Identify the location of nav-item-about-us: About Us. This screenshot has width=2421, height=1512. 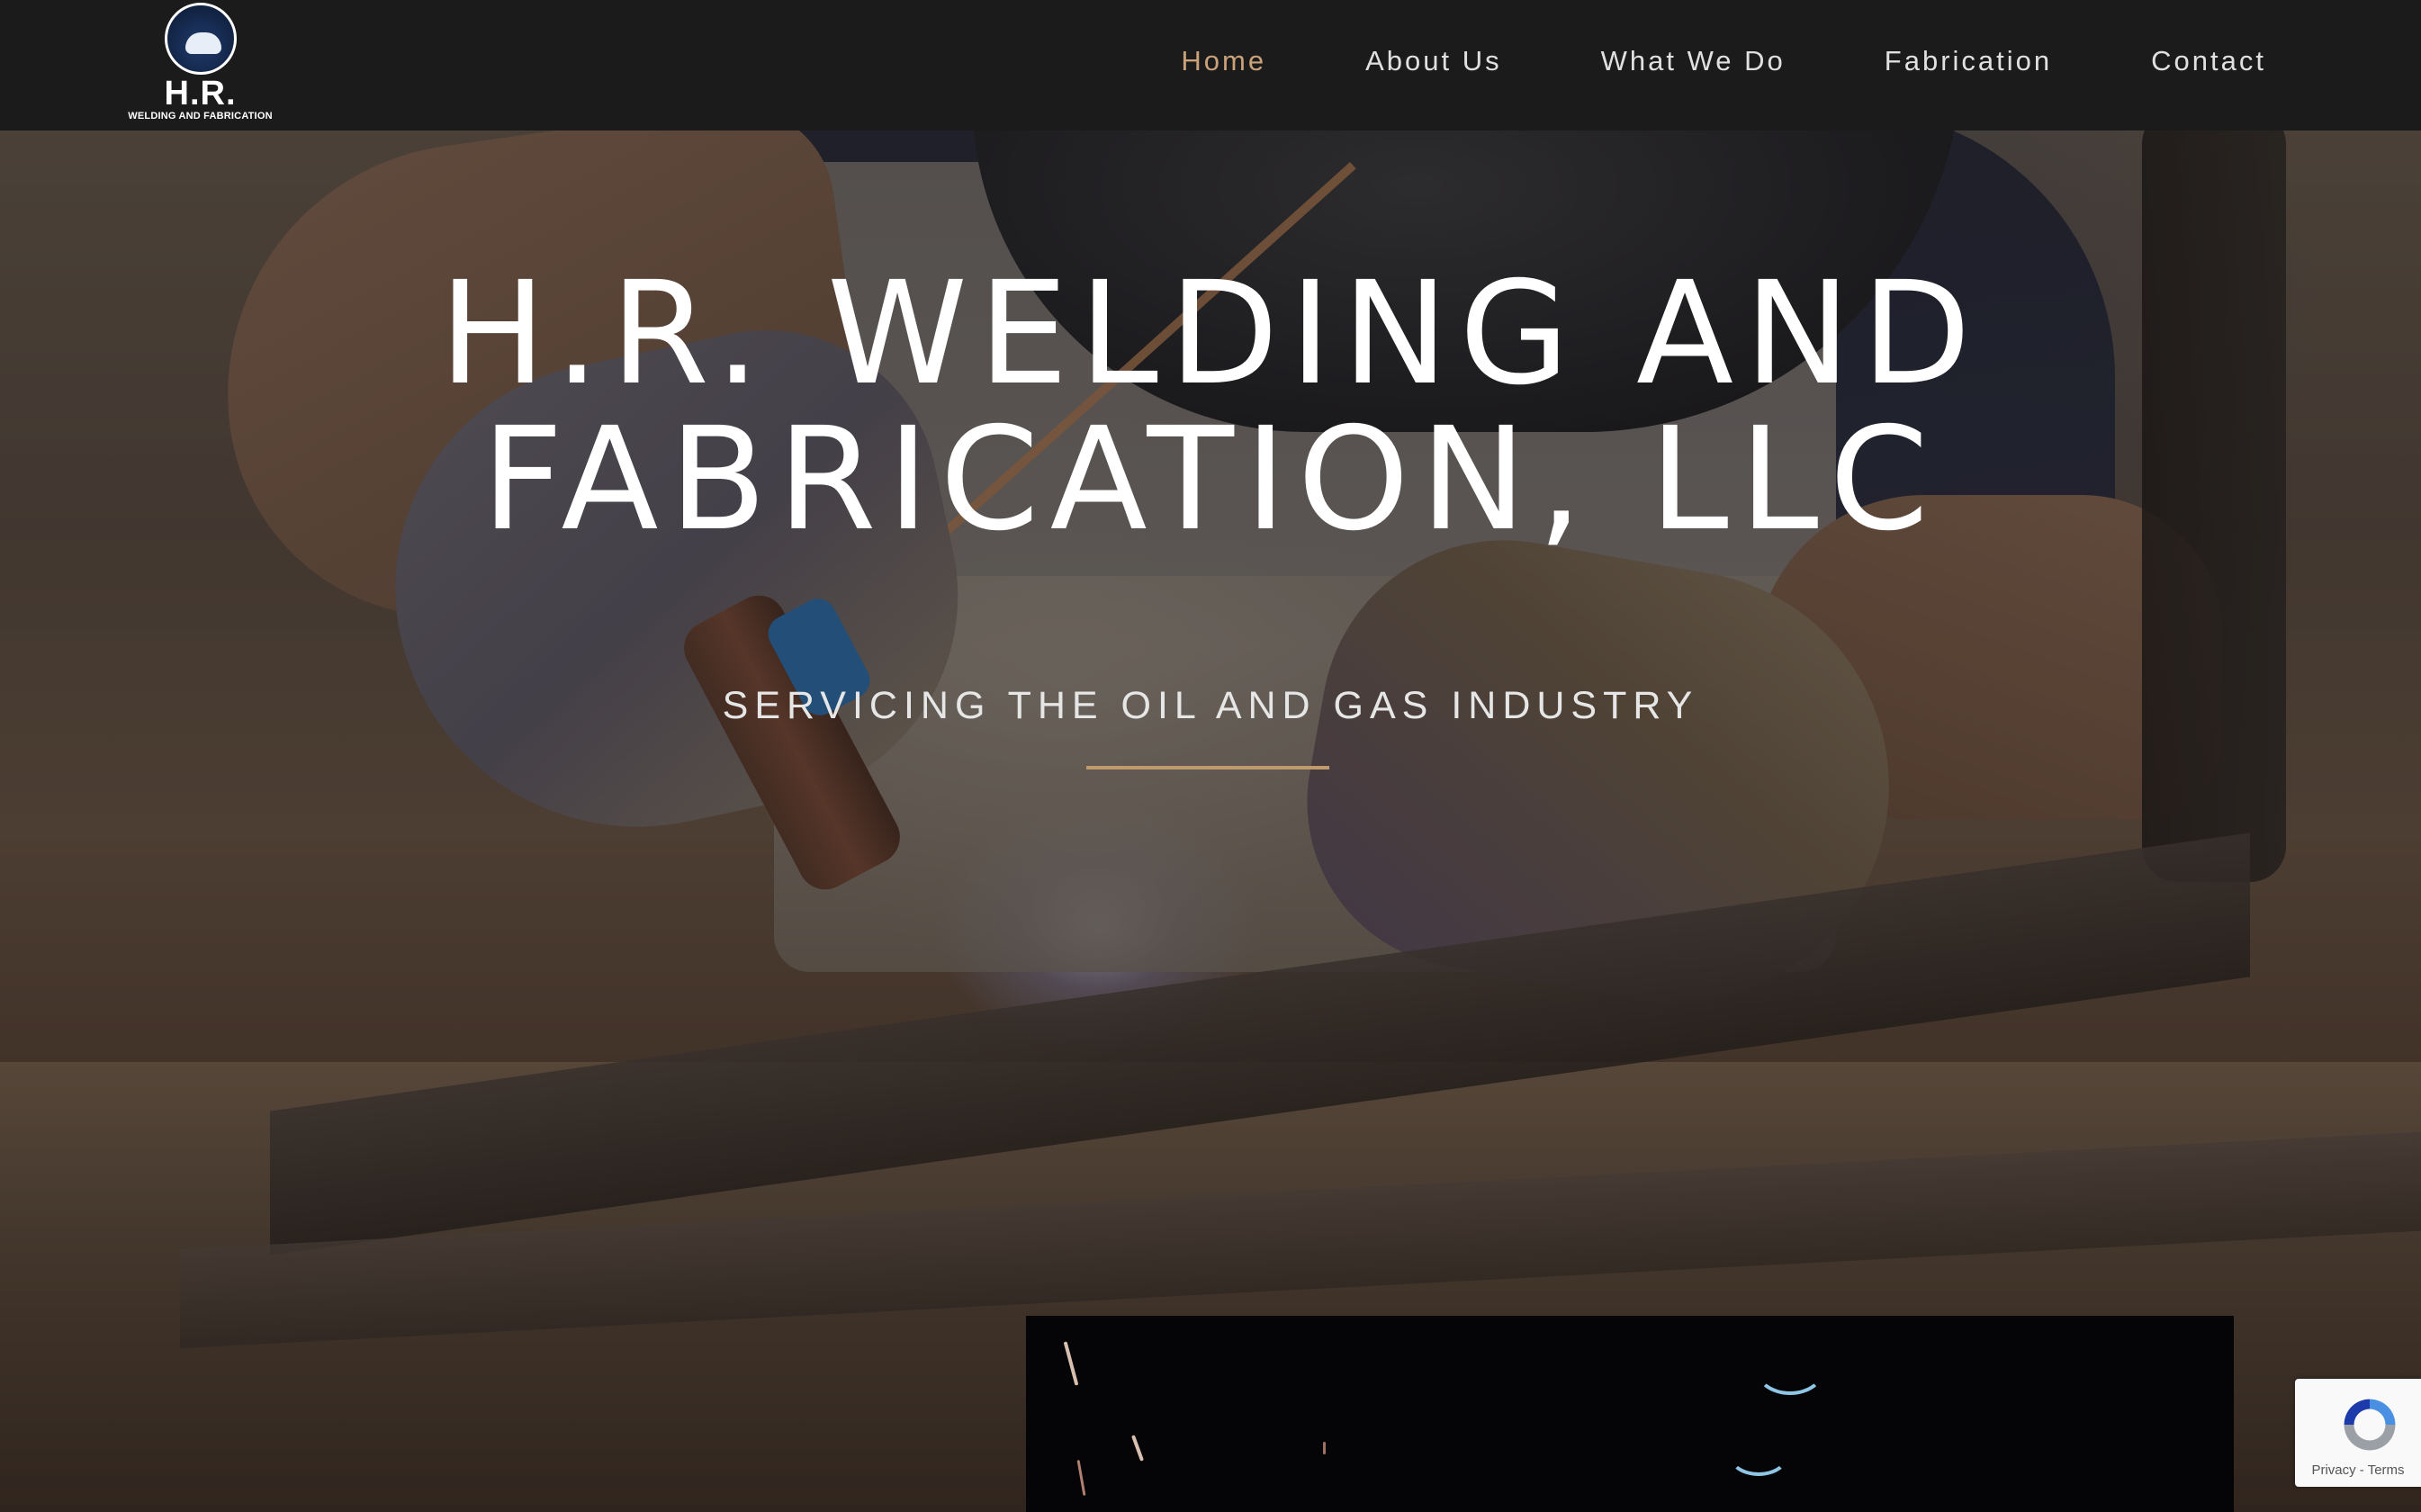
(1433, 61).